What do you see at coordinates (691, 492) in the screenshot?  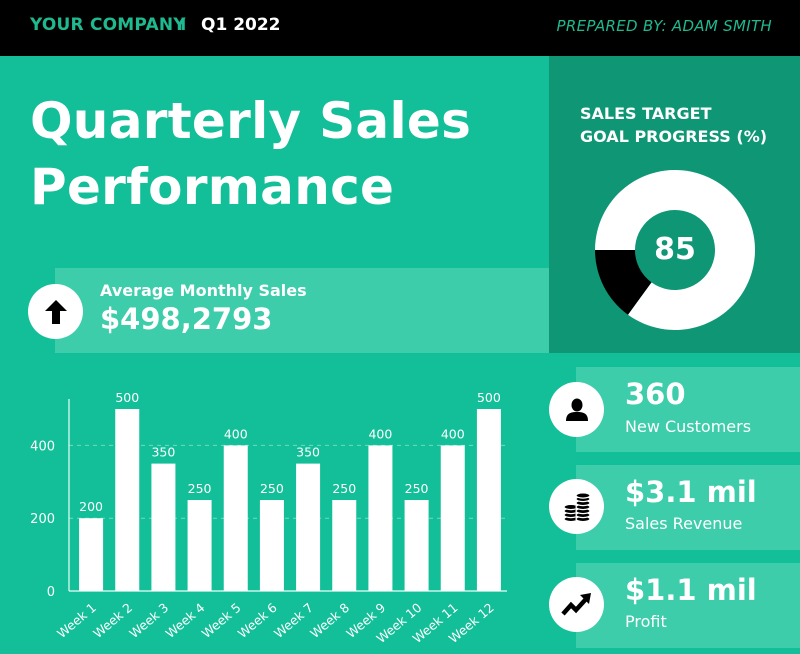 I see `stat-value-revenue: $3.1 mil` at bounding box center [691, 492].